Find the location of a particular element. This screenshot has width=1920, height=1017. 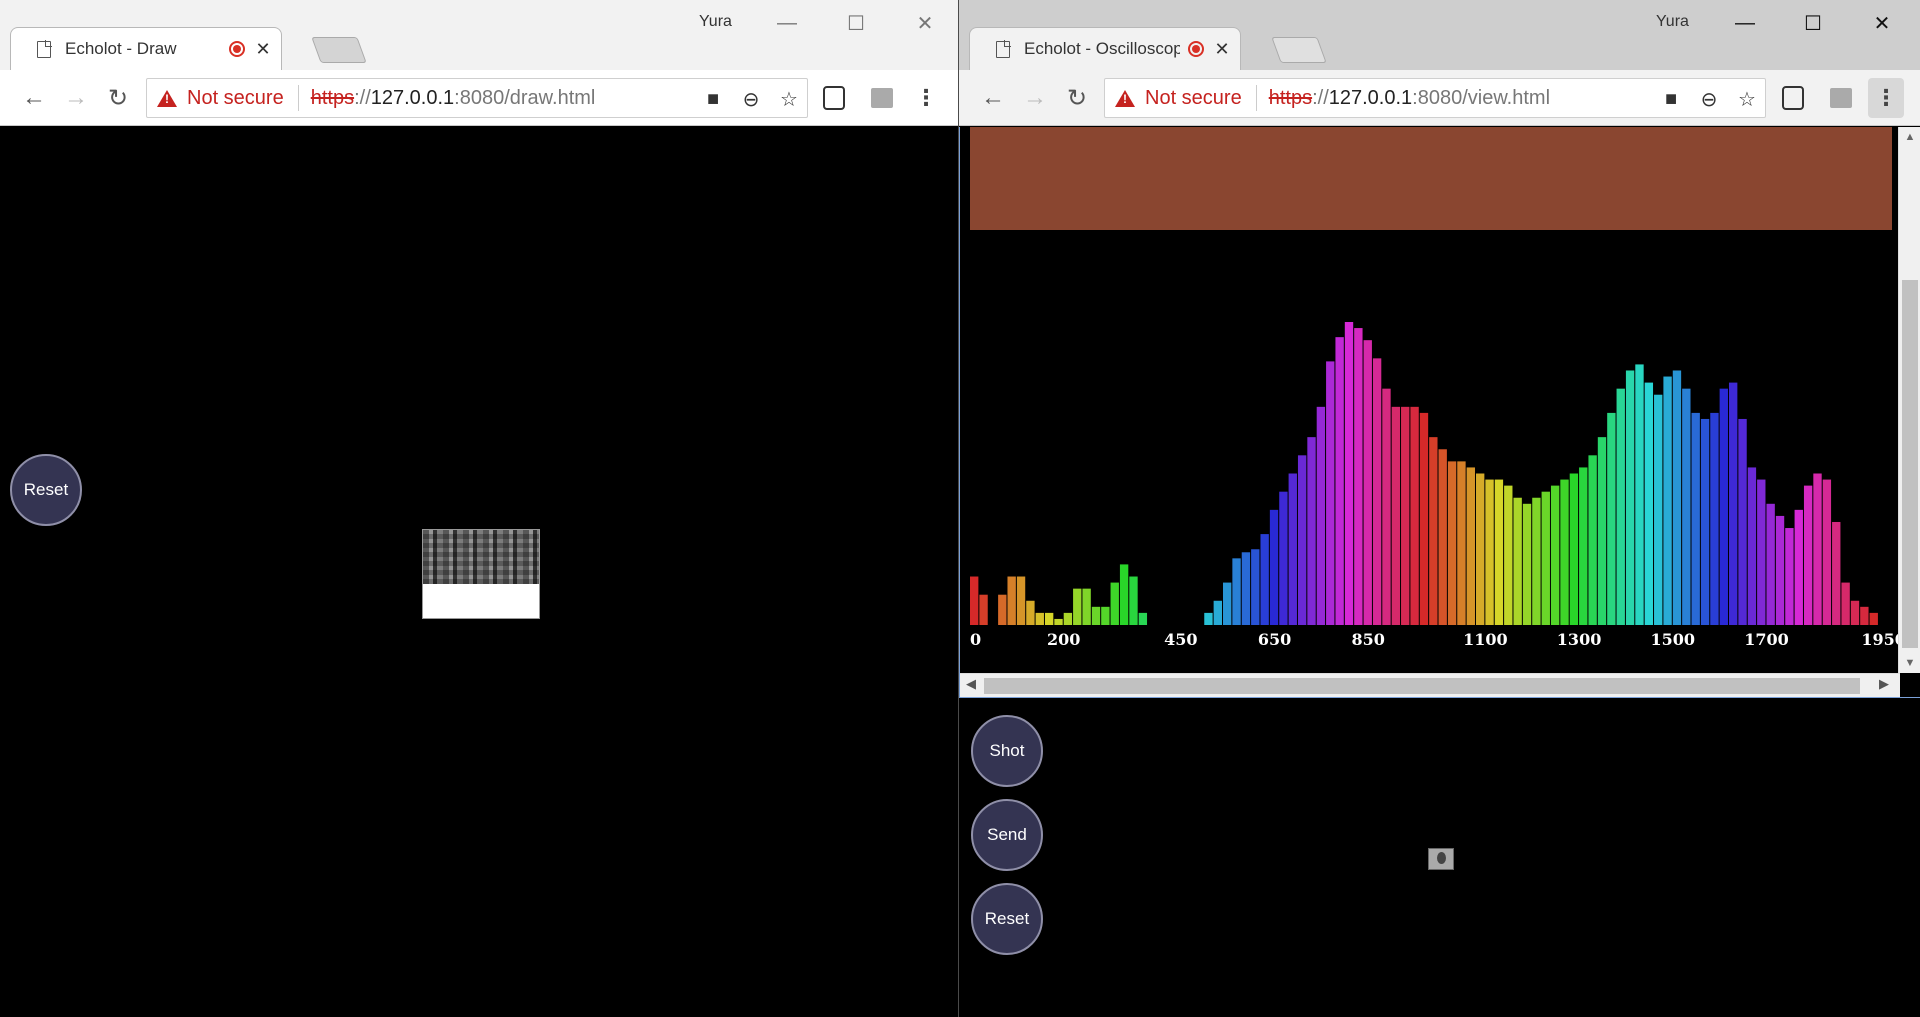

x-tick-label: 650 is located at coordinates (1274, 639).